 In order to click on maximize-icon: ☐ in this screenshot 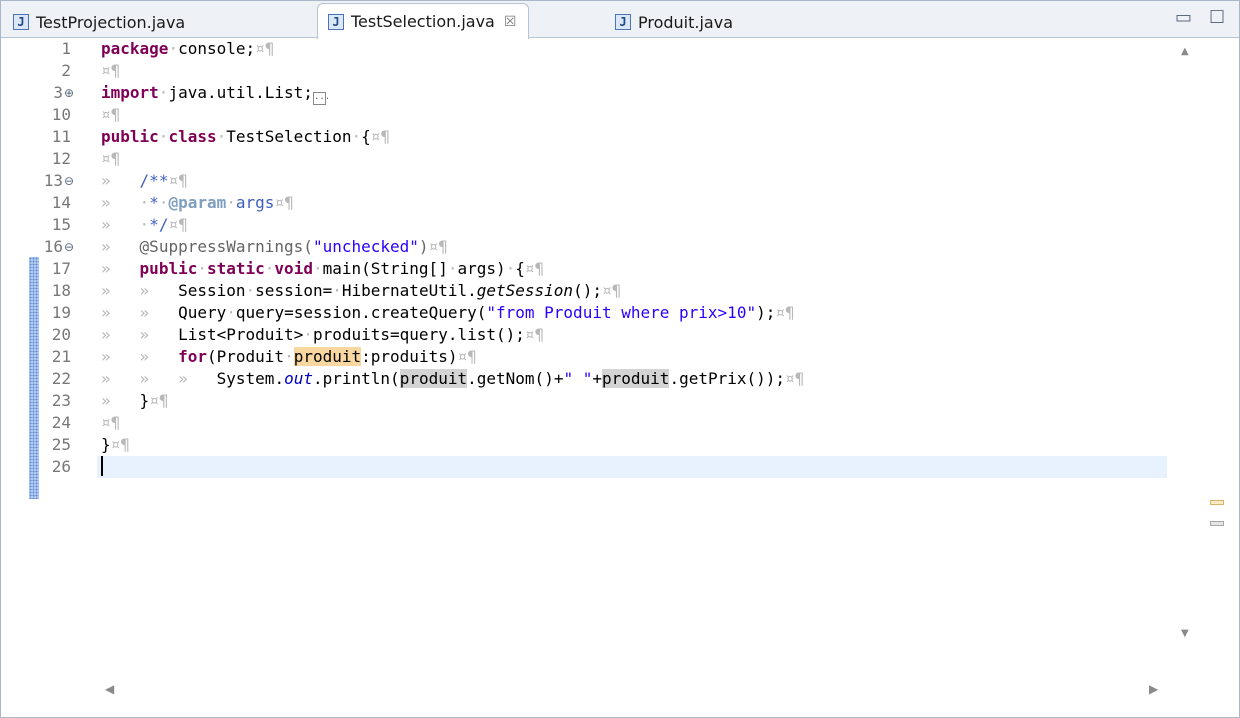, I will do `click(1217, 17)`.